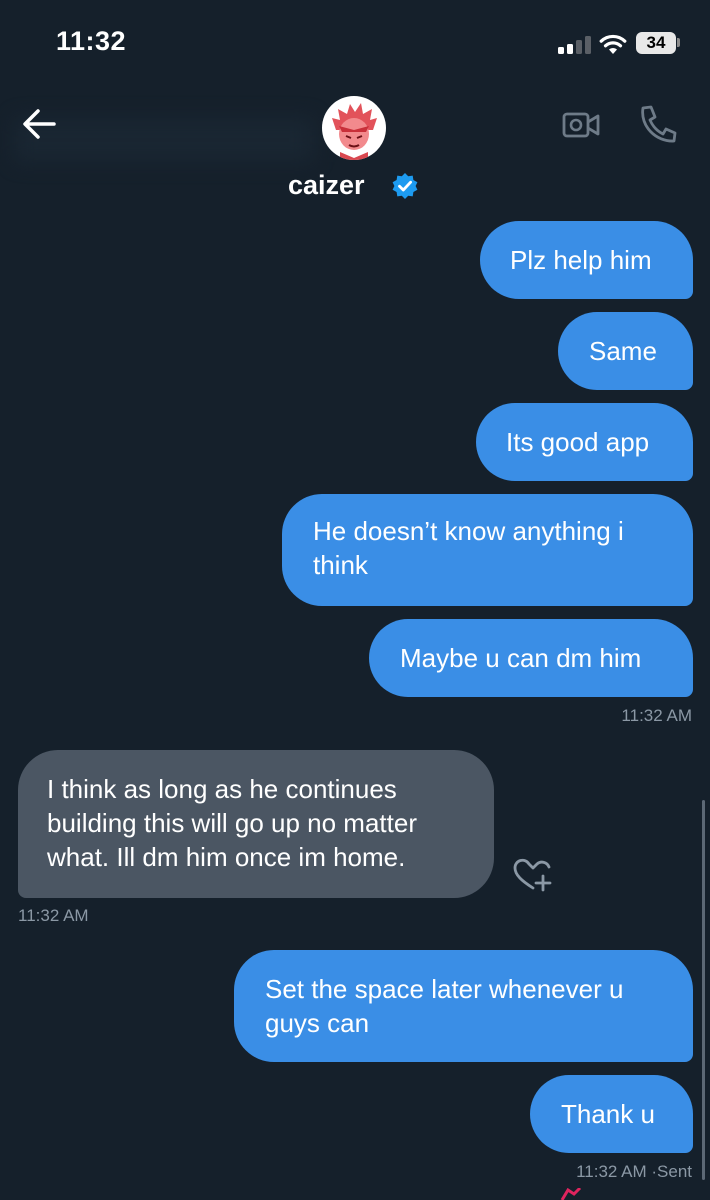  I want to click on video-call-icon, so click(581, 125).